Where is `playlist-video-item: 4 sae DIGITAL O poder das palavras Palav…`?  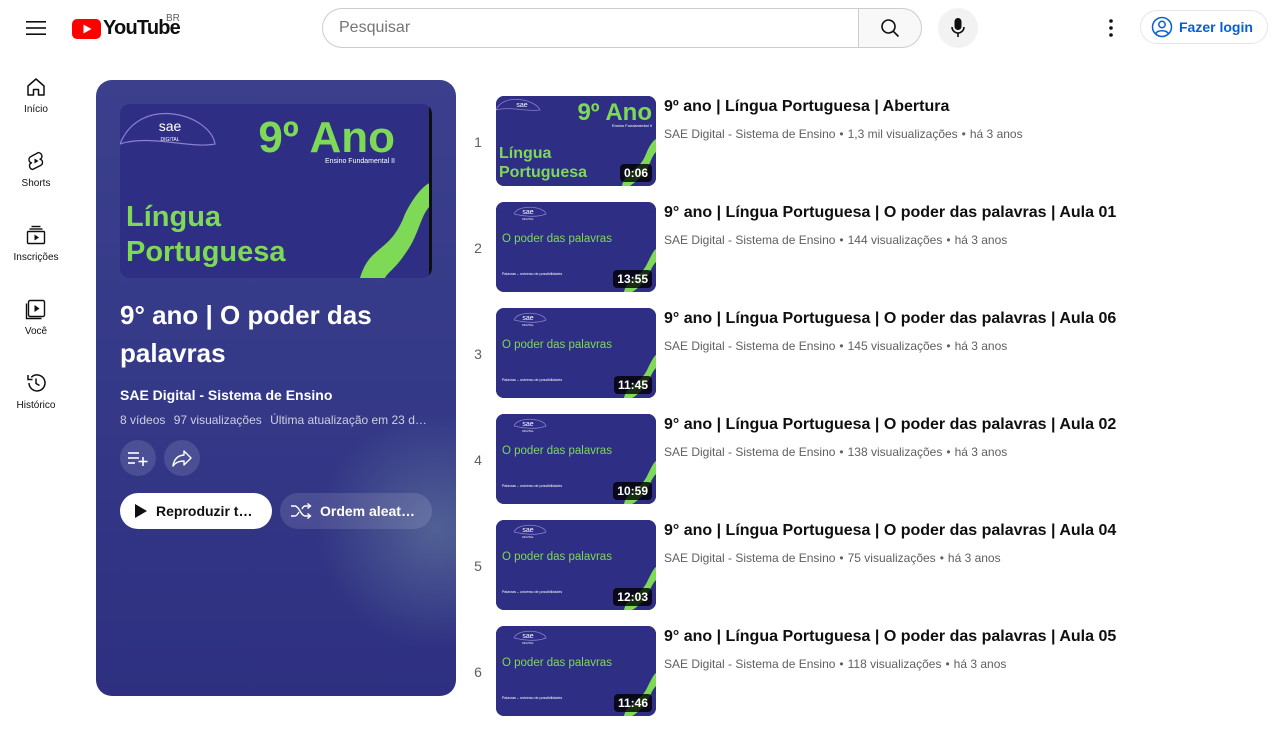 playlist-video-item: 4 sae DIGITAL O poder das palavras Palav… is located at coordinates (864, 467).